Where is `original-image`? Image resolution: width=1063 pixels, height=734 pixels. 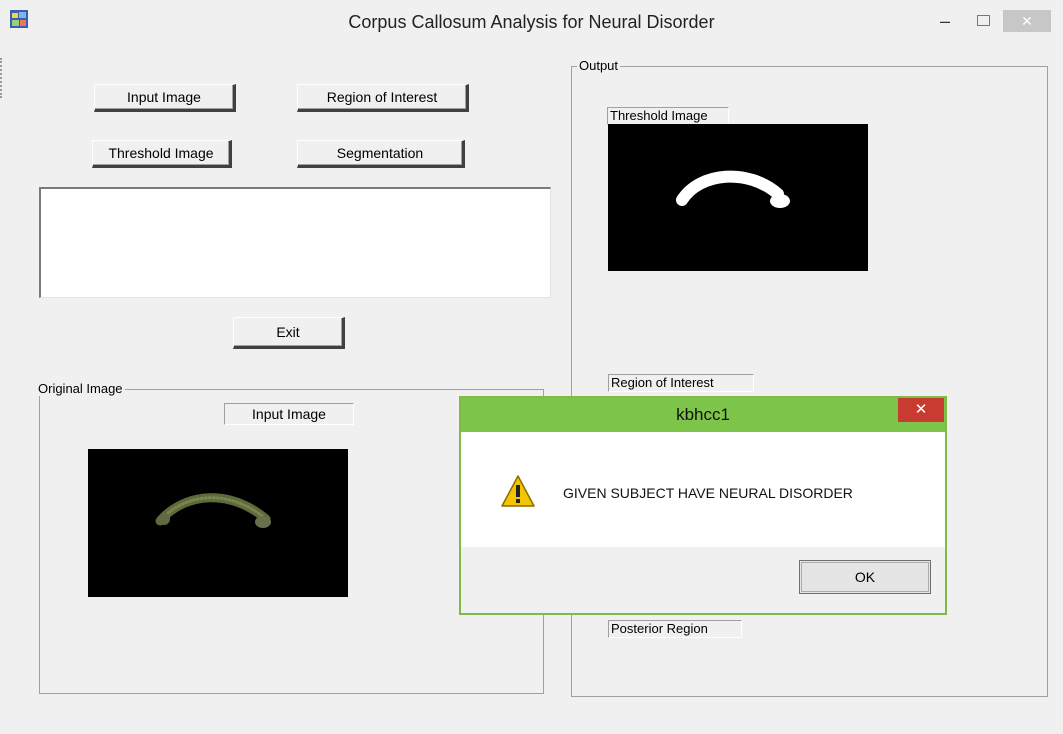 original-image is located at coordinates (218, 523).